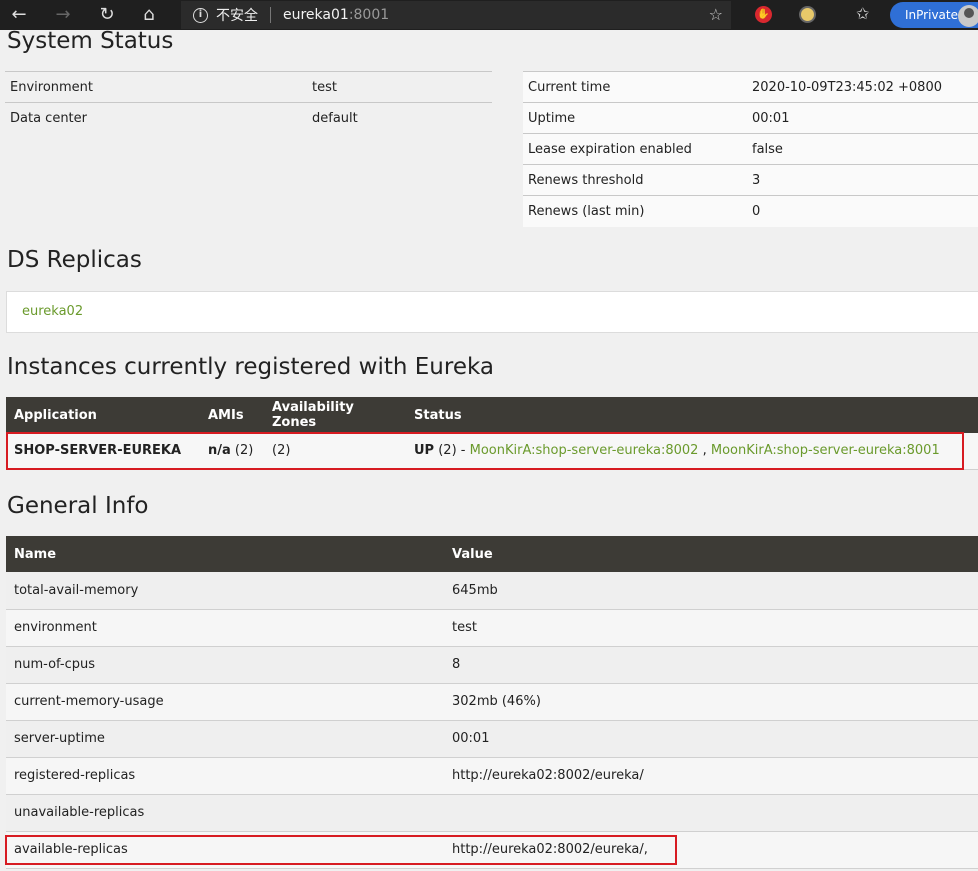 This screenshot has width=978, height=871. I want to click on table-header-row: Name Value, so click(492, 554).